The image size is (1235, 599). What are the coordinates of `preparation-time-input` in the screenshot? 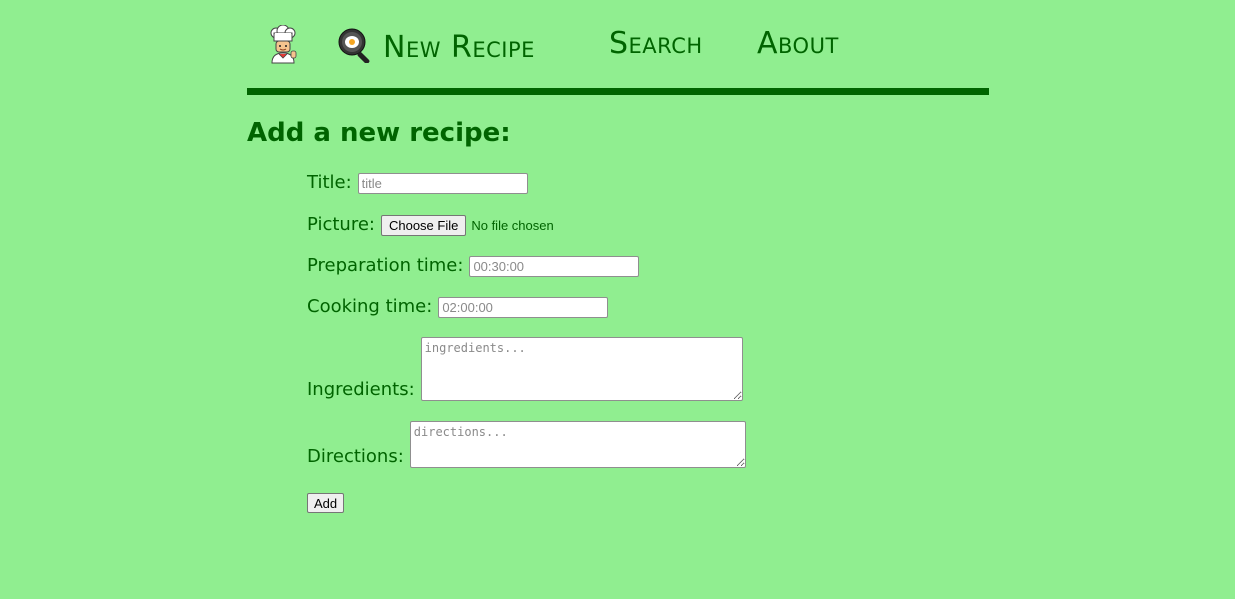 It's located at (554, 266).